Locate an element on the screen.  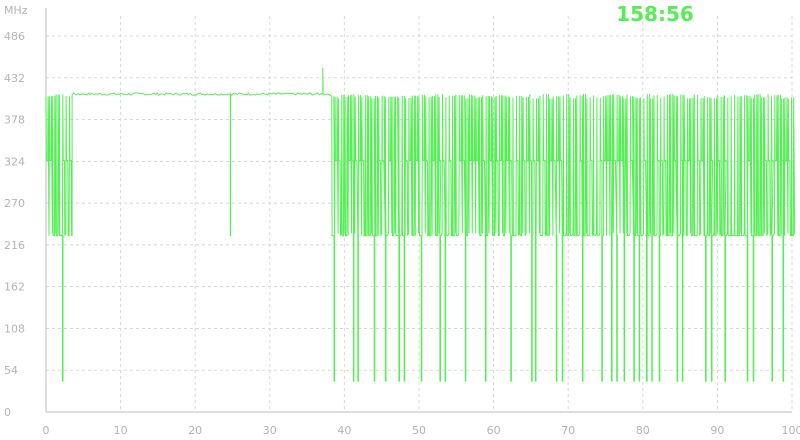
x-tick-label: 20 is located at coordinates (195, 430).